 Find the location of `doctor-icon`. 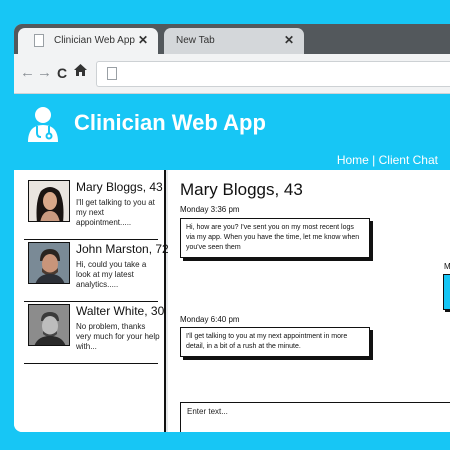

doctor-icon is located at coordinates (43, 124).